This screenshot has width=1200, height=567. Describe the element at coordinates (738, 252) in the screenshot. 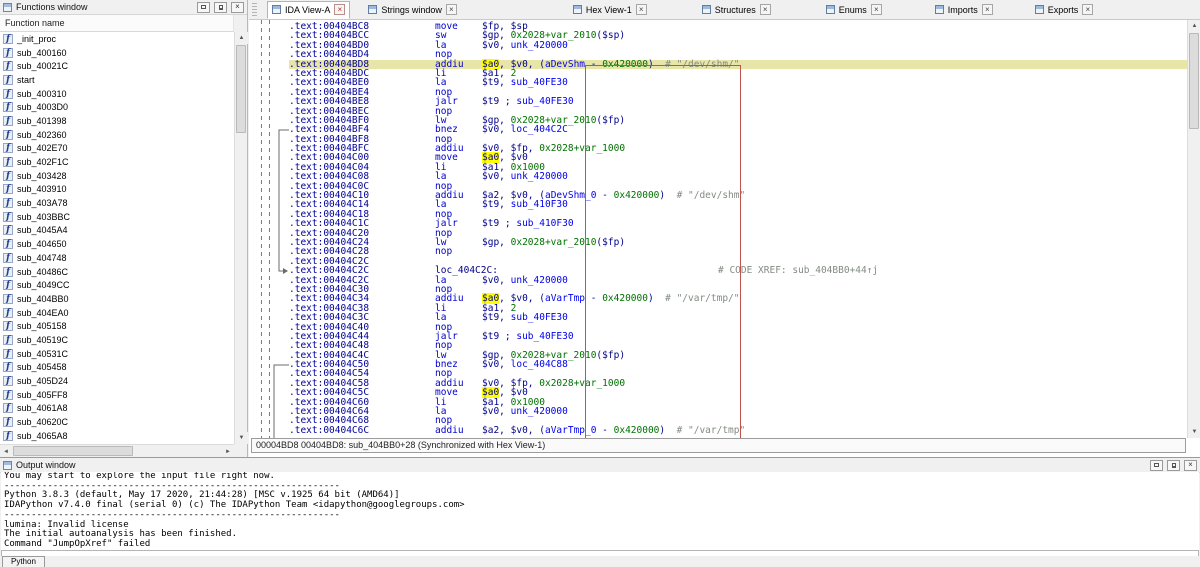

I see `disasm-line: .text:00404C28 nop` at that location.